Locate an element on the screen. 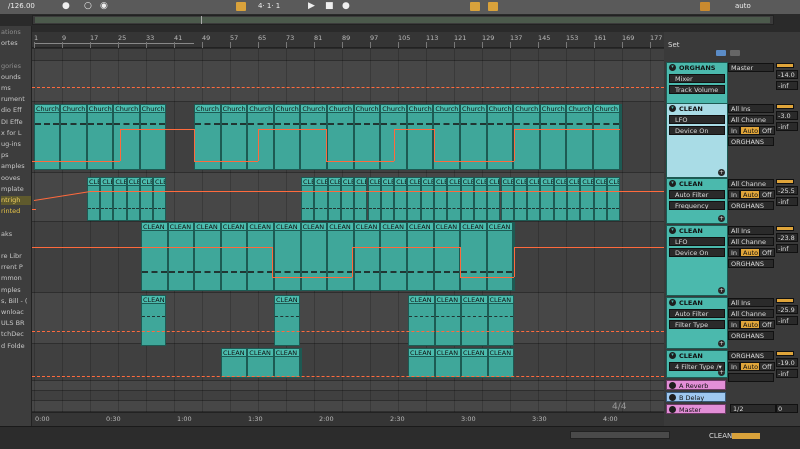  browser-item: ULS BR is located at coordinates (16, 323).